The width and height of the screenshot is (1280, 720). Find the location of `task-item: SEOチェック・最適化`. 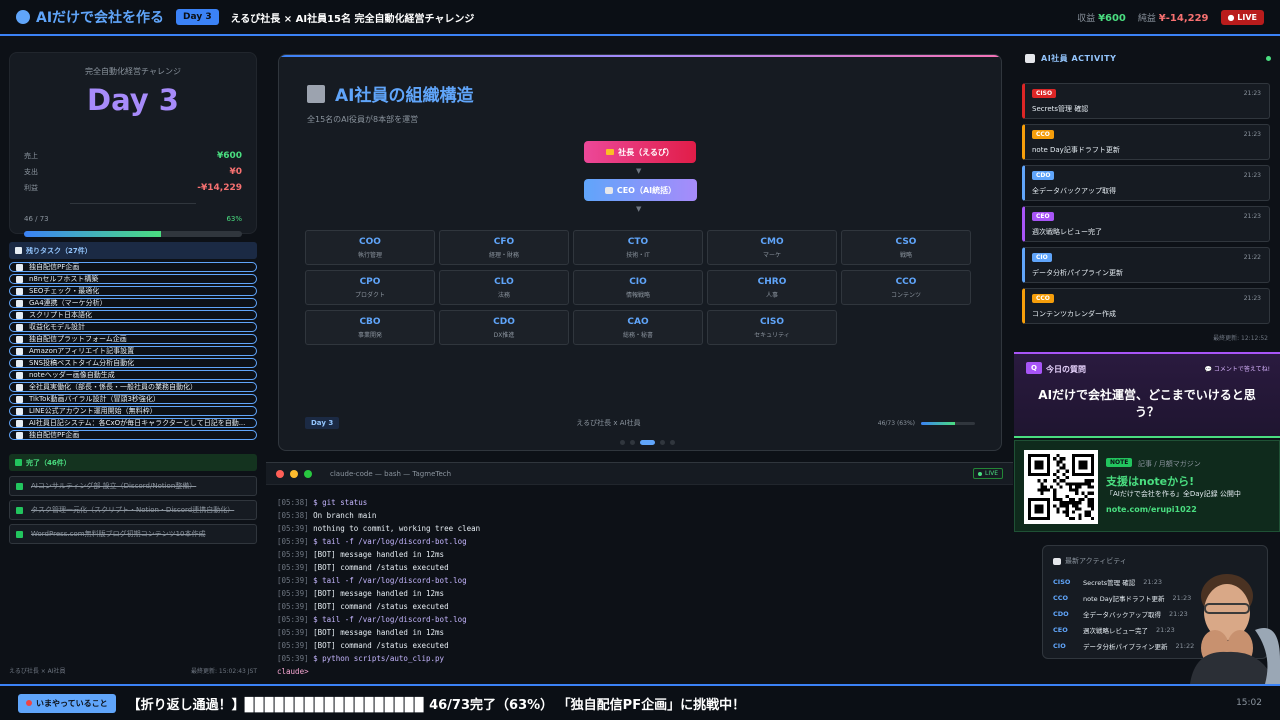

task-item: SEOチェック・最適化 is located at coordinates (133, 291).